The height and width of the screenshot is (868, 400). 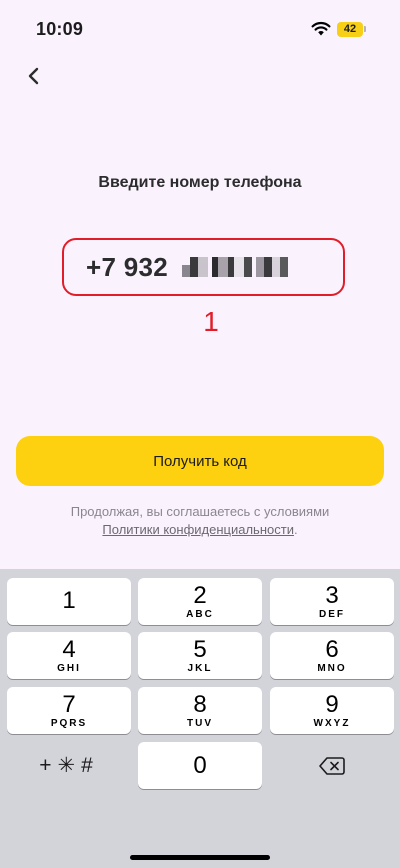 I want to click on wifi-icon, so click(x=321, y=28).